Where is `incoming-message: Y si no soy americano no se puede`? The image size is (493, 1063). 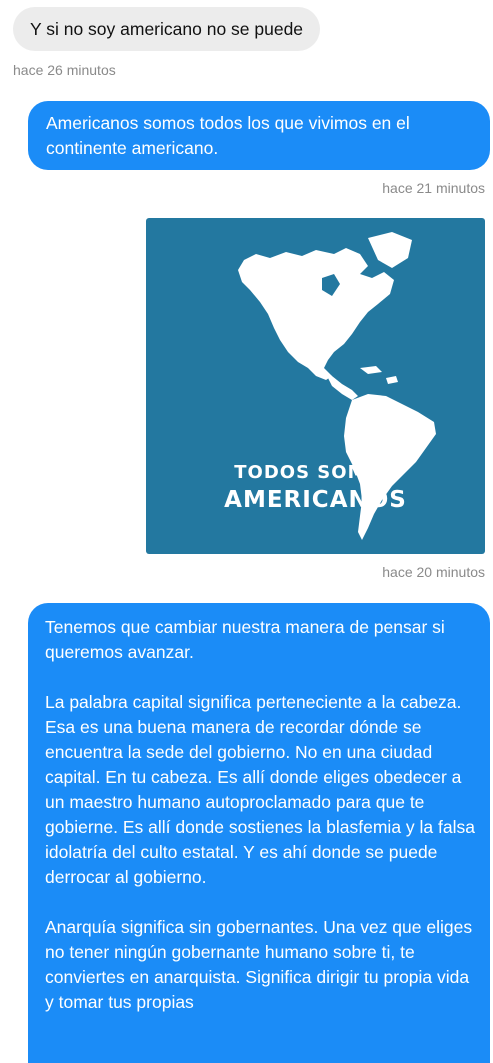
incoming-message: Y si no soy americano no se puede is located at coordinates (167, 29).